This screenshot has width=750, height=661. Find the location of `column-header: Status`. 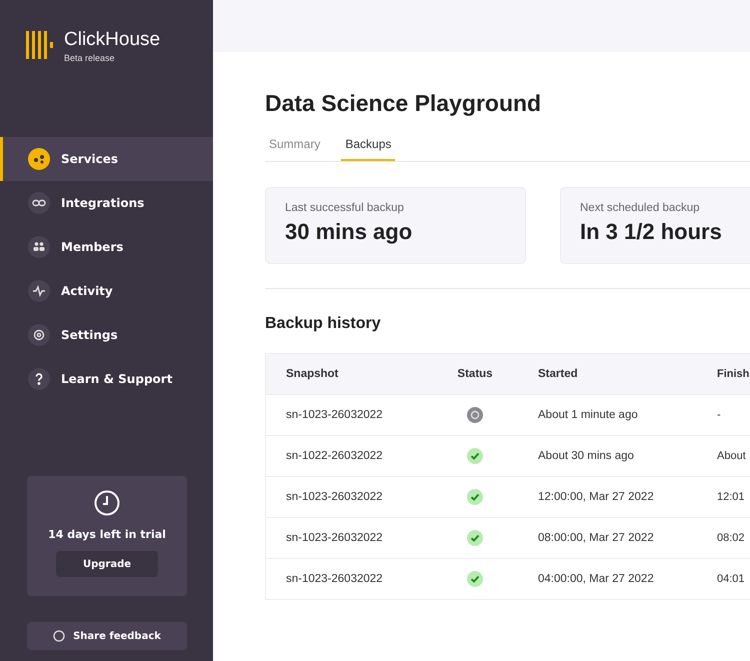

column-header: Status is located at coordinates (475, 374).